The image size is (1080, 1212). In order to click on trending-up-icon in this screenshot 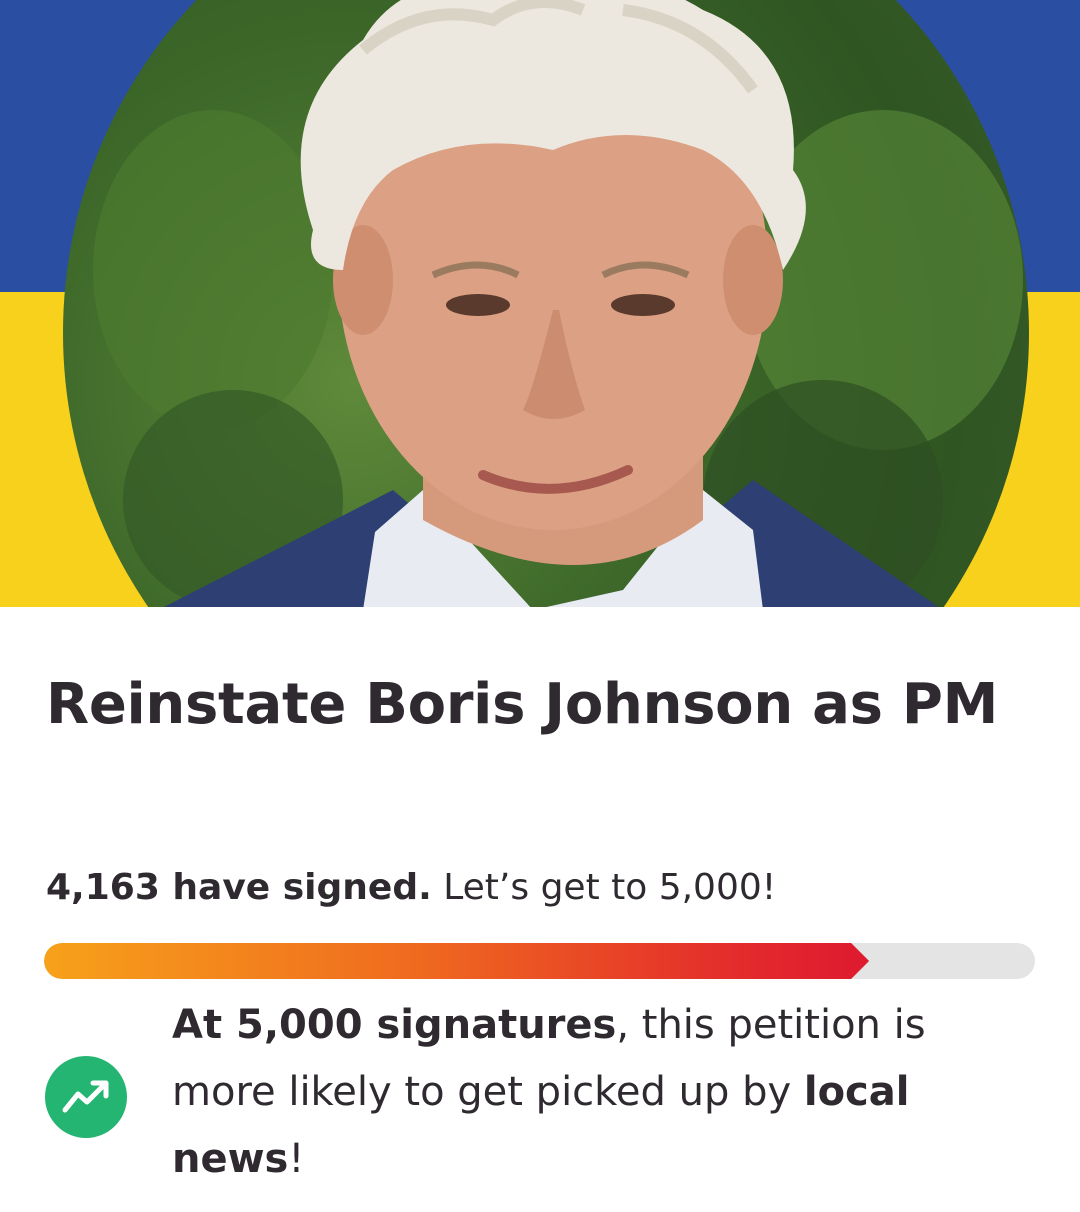, I will do `click(86, 1097)`.